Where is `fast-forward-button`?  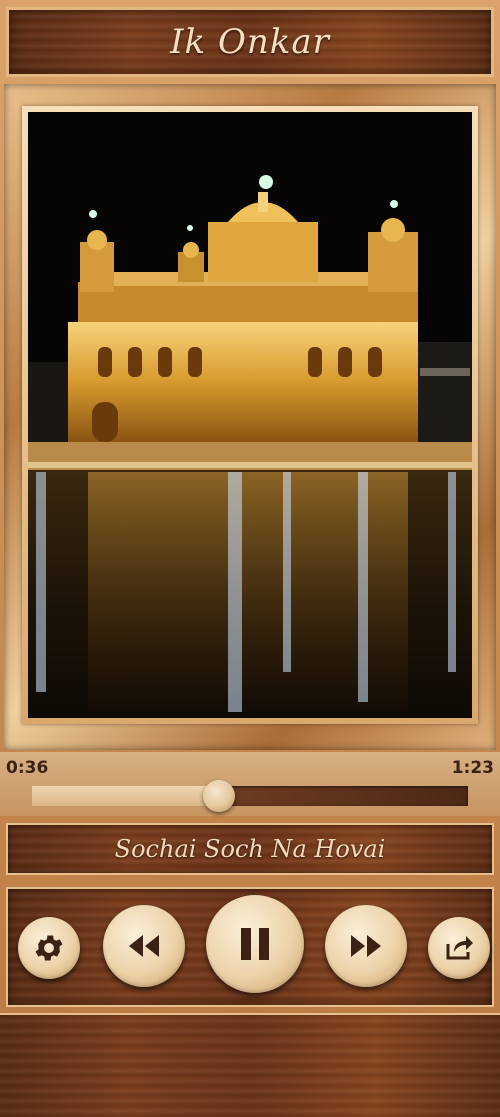
fast-forward-button is located at coordinates (366, 946).